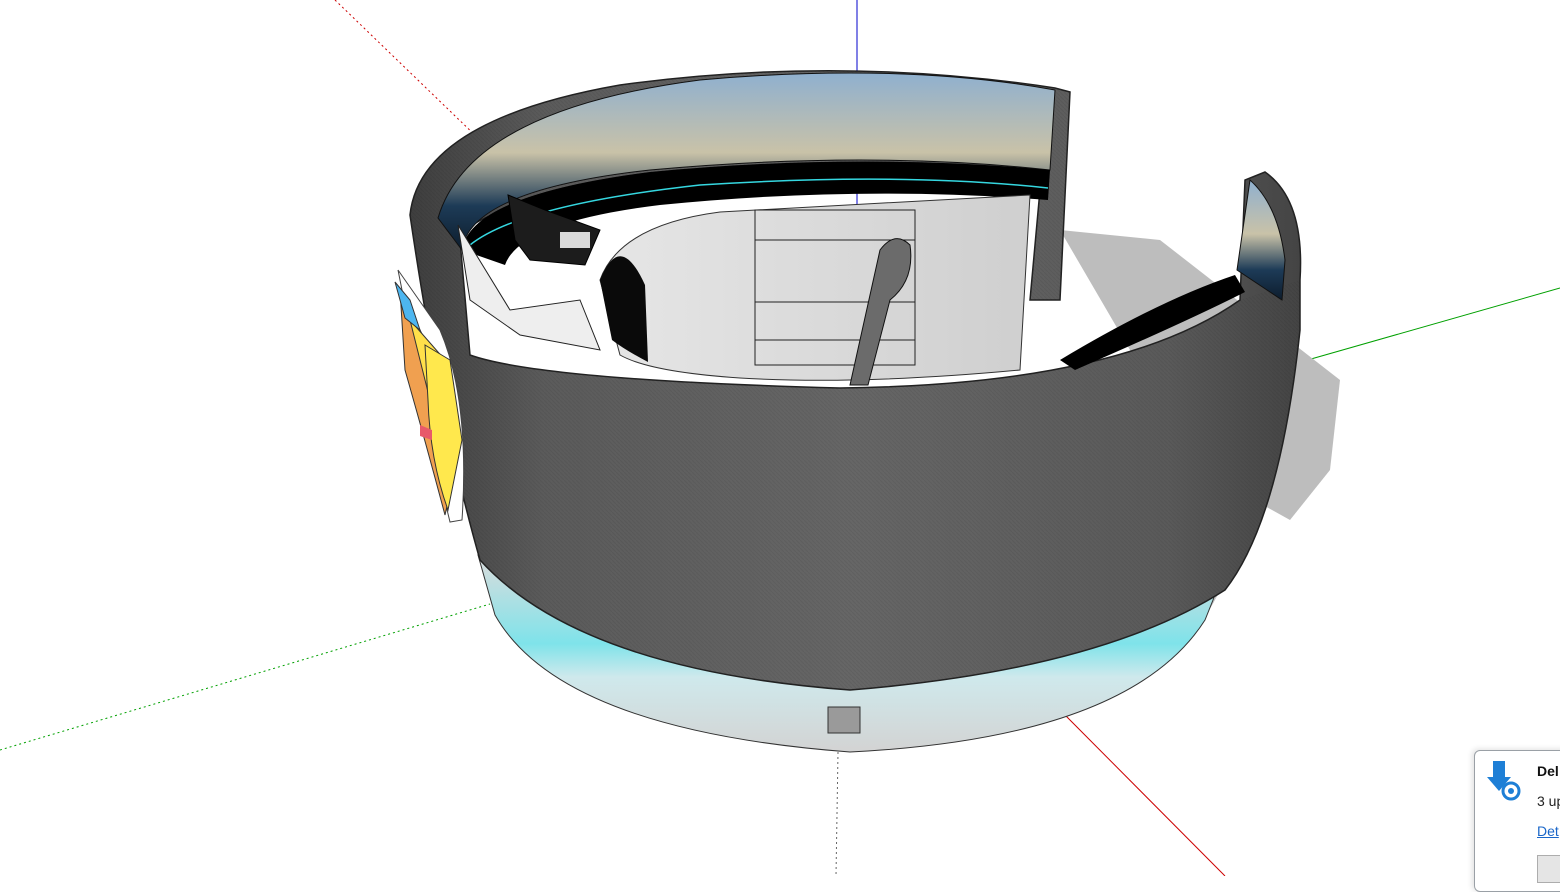  I want to click on notification-details-link: Det, so click(1548, 831).